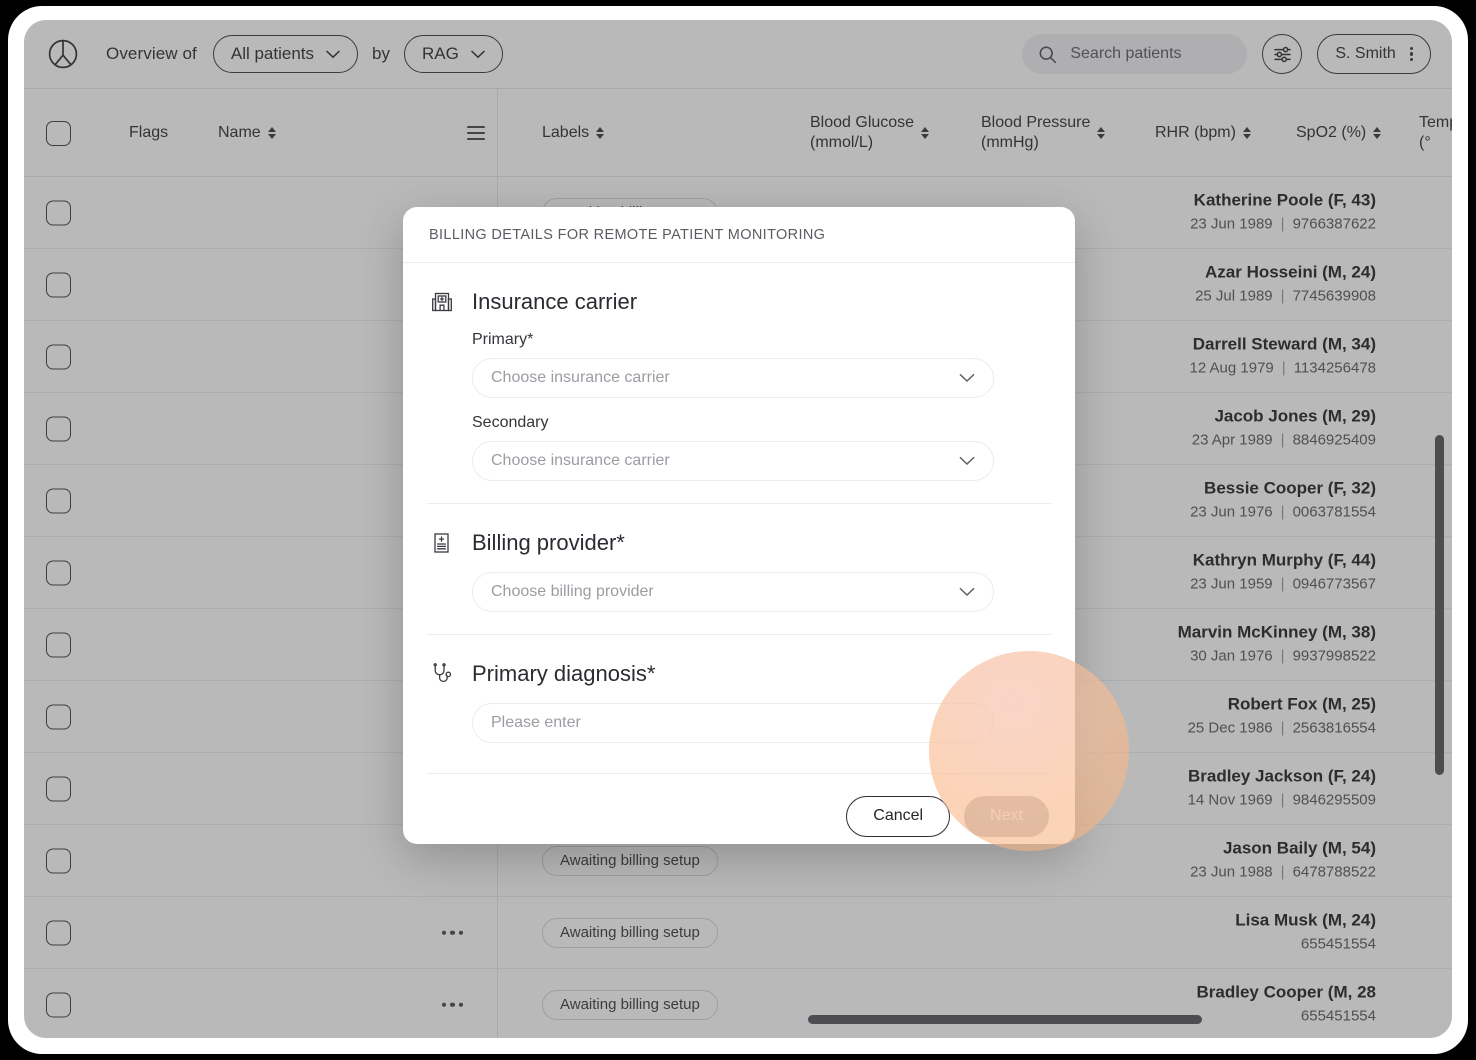 The width and height of the screenshot is (1476, 1060). I want to click on column-header-rhr: RHR (bpm), so click(1203, 133).